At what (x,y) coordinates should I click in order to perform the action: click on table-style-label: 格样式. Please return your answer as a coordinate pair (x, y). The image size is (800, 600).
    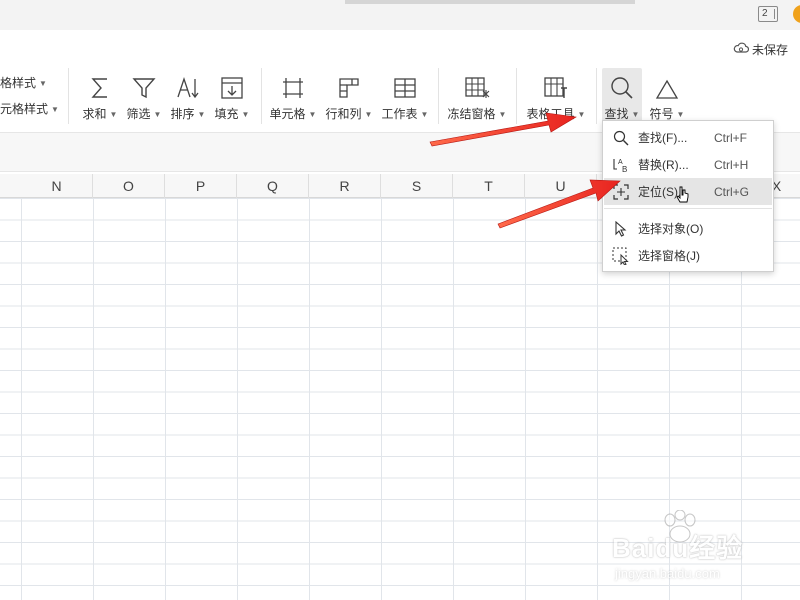
    Looking at the image, I should click on (18, 83).